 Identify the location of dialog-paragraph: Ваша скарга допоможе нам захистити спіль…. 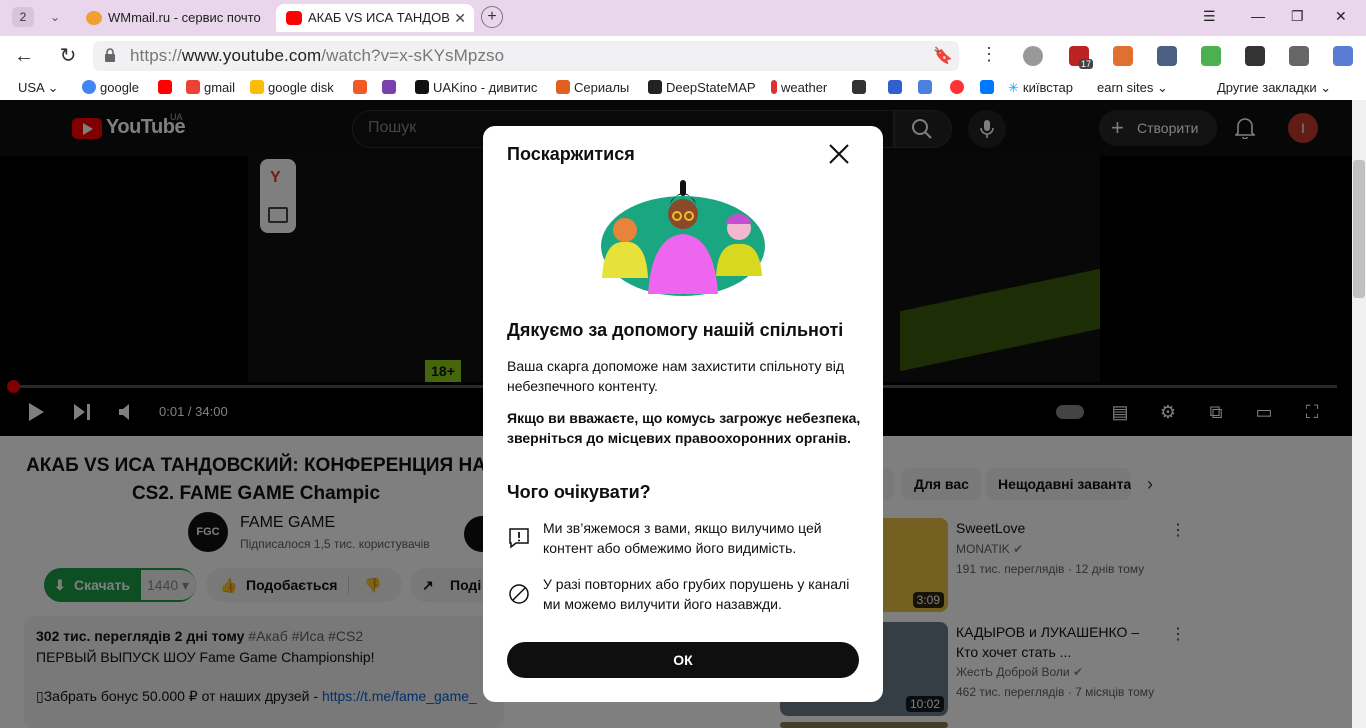
(676, 376).